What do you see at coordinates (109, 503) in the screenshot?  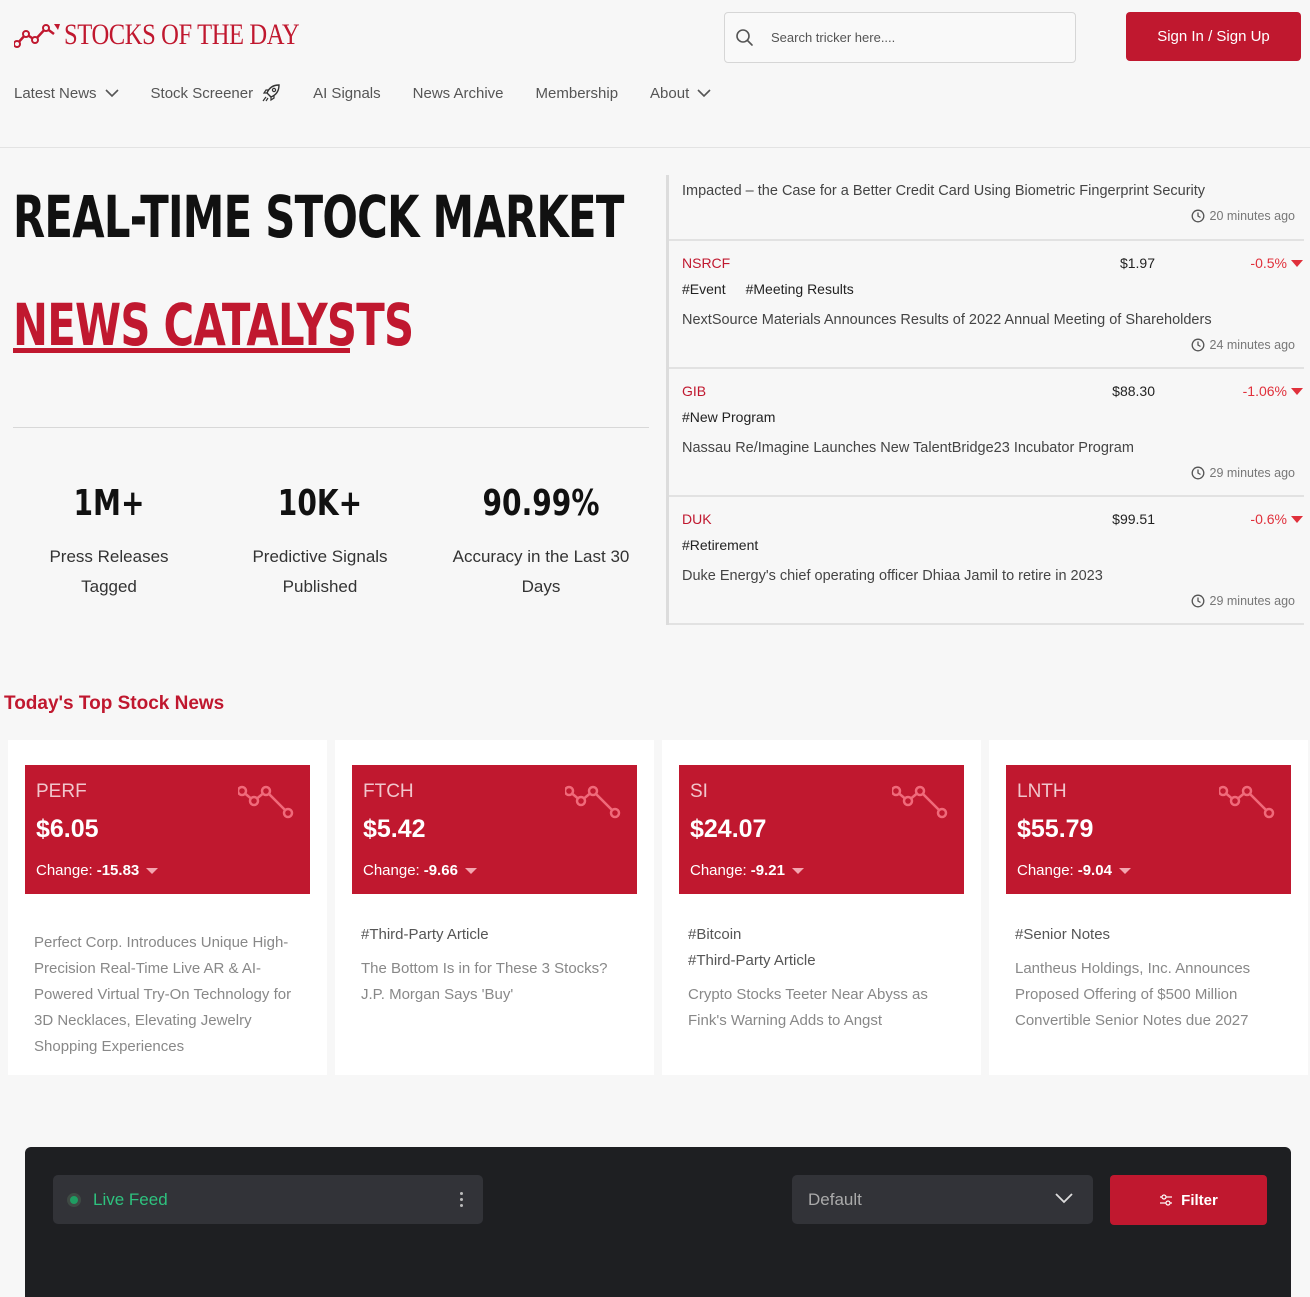 I see `stat-value: 1M+` at bounding box center [109, 503].